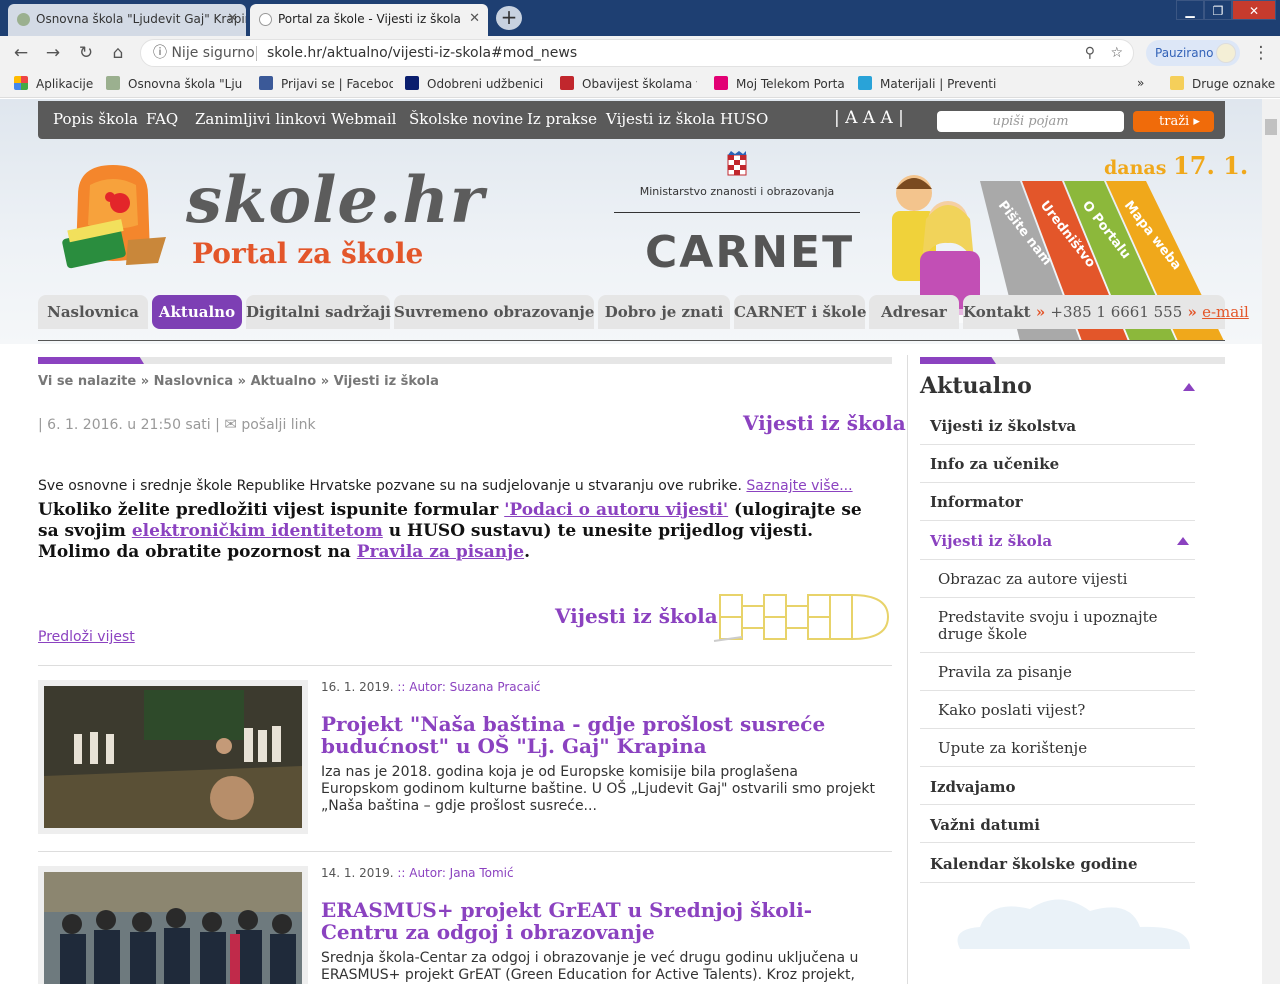 This screenshot has width=1280, height=984. What do you see at coordinates (369, 20) in the screenshot?
I see `browser-tab-active: Portal za škole - Vijesti iz škola ✕` at bounding box center [369, 20].